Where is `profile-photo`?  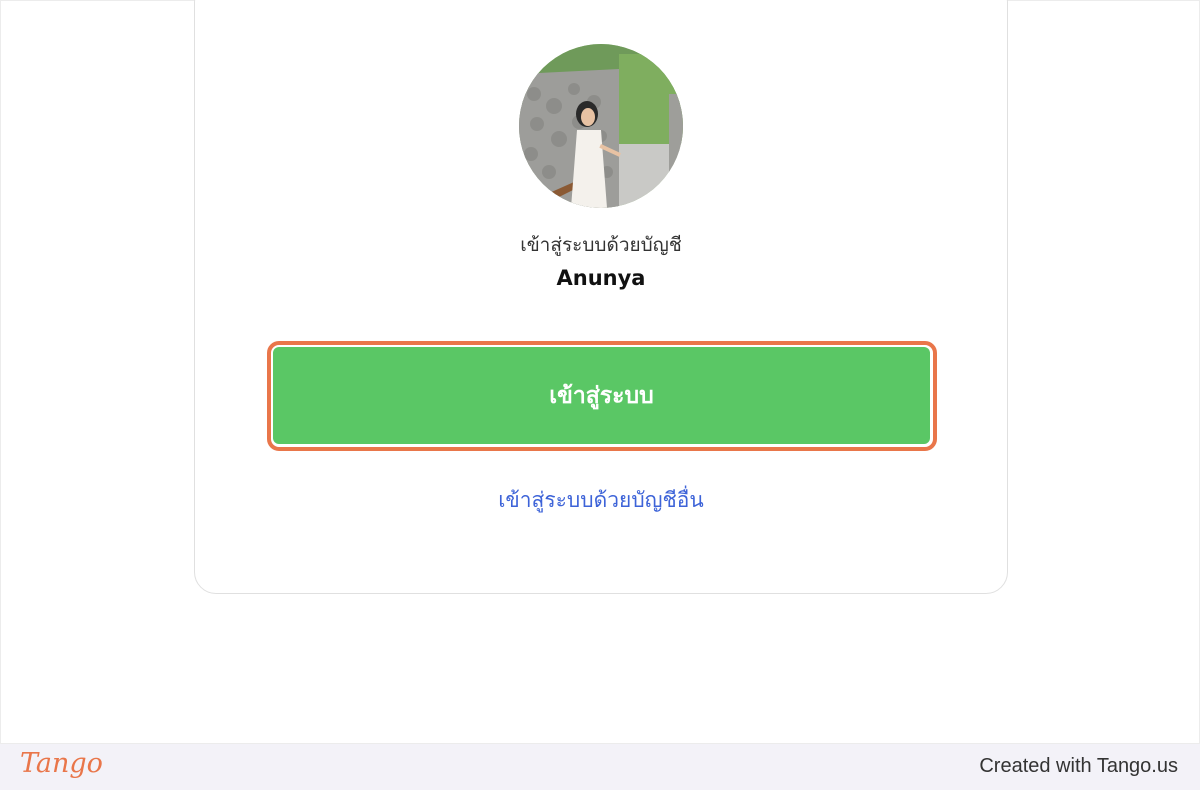
profile-photo is located at coordinates (601, 126).